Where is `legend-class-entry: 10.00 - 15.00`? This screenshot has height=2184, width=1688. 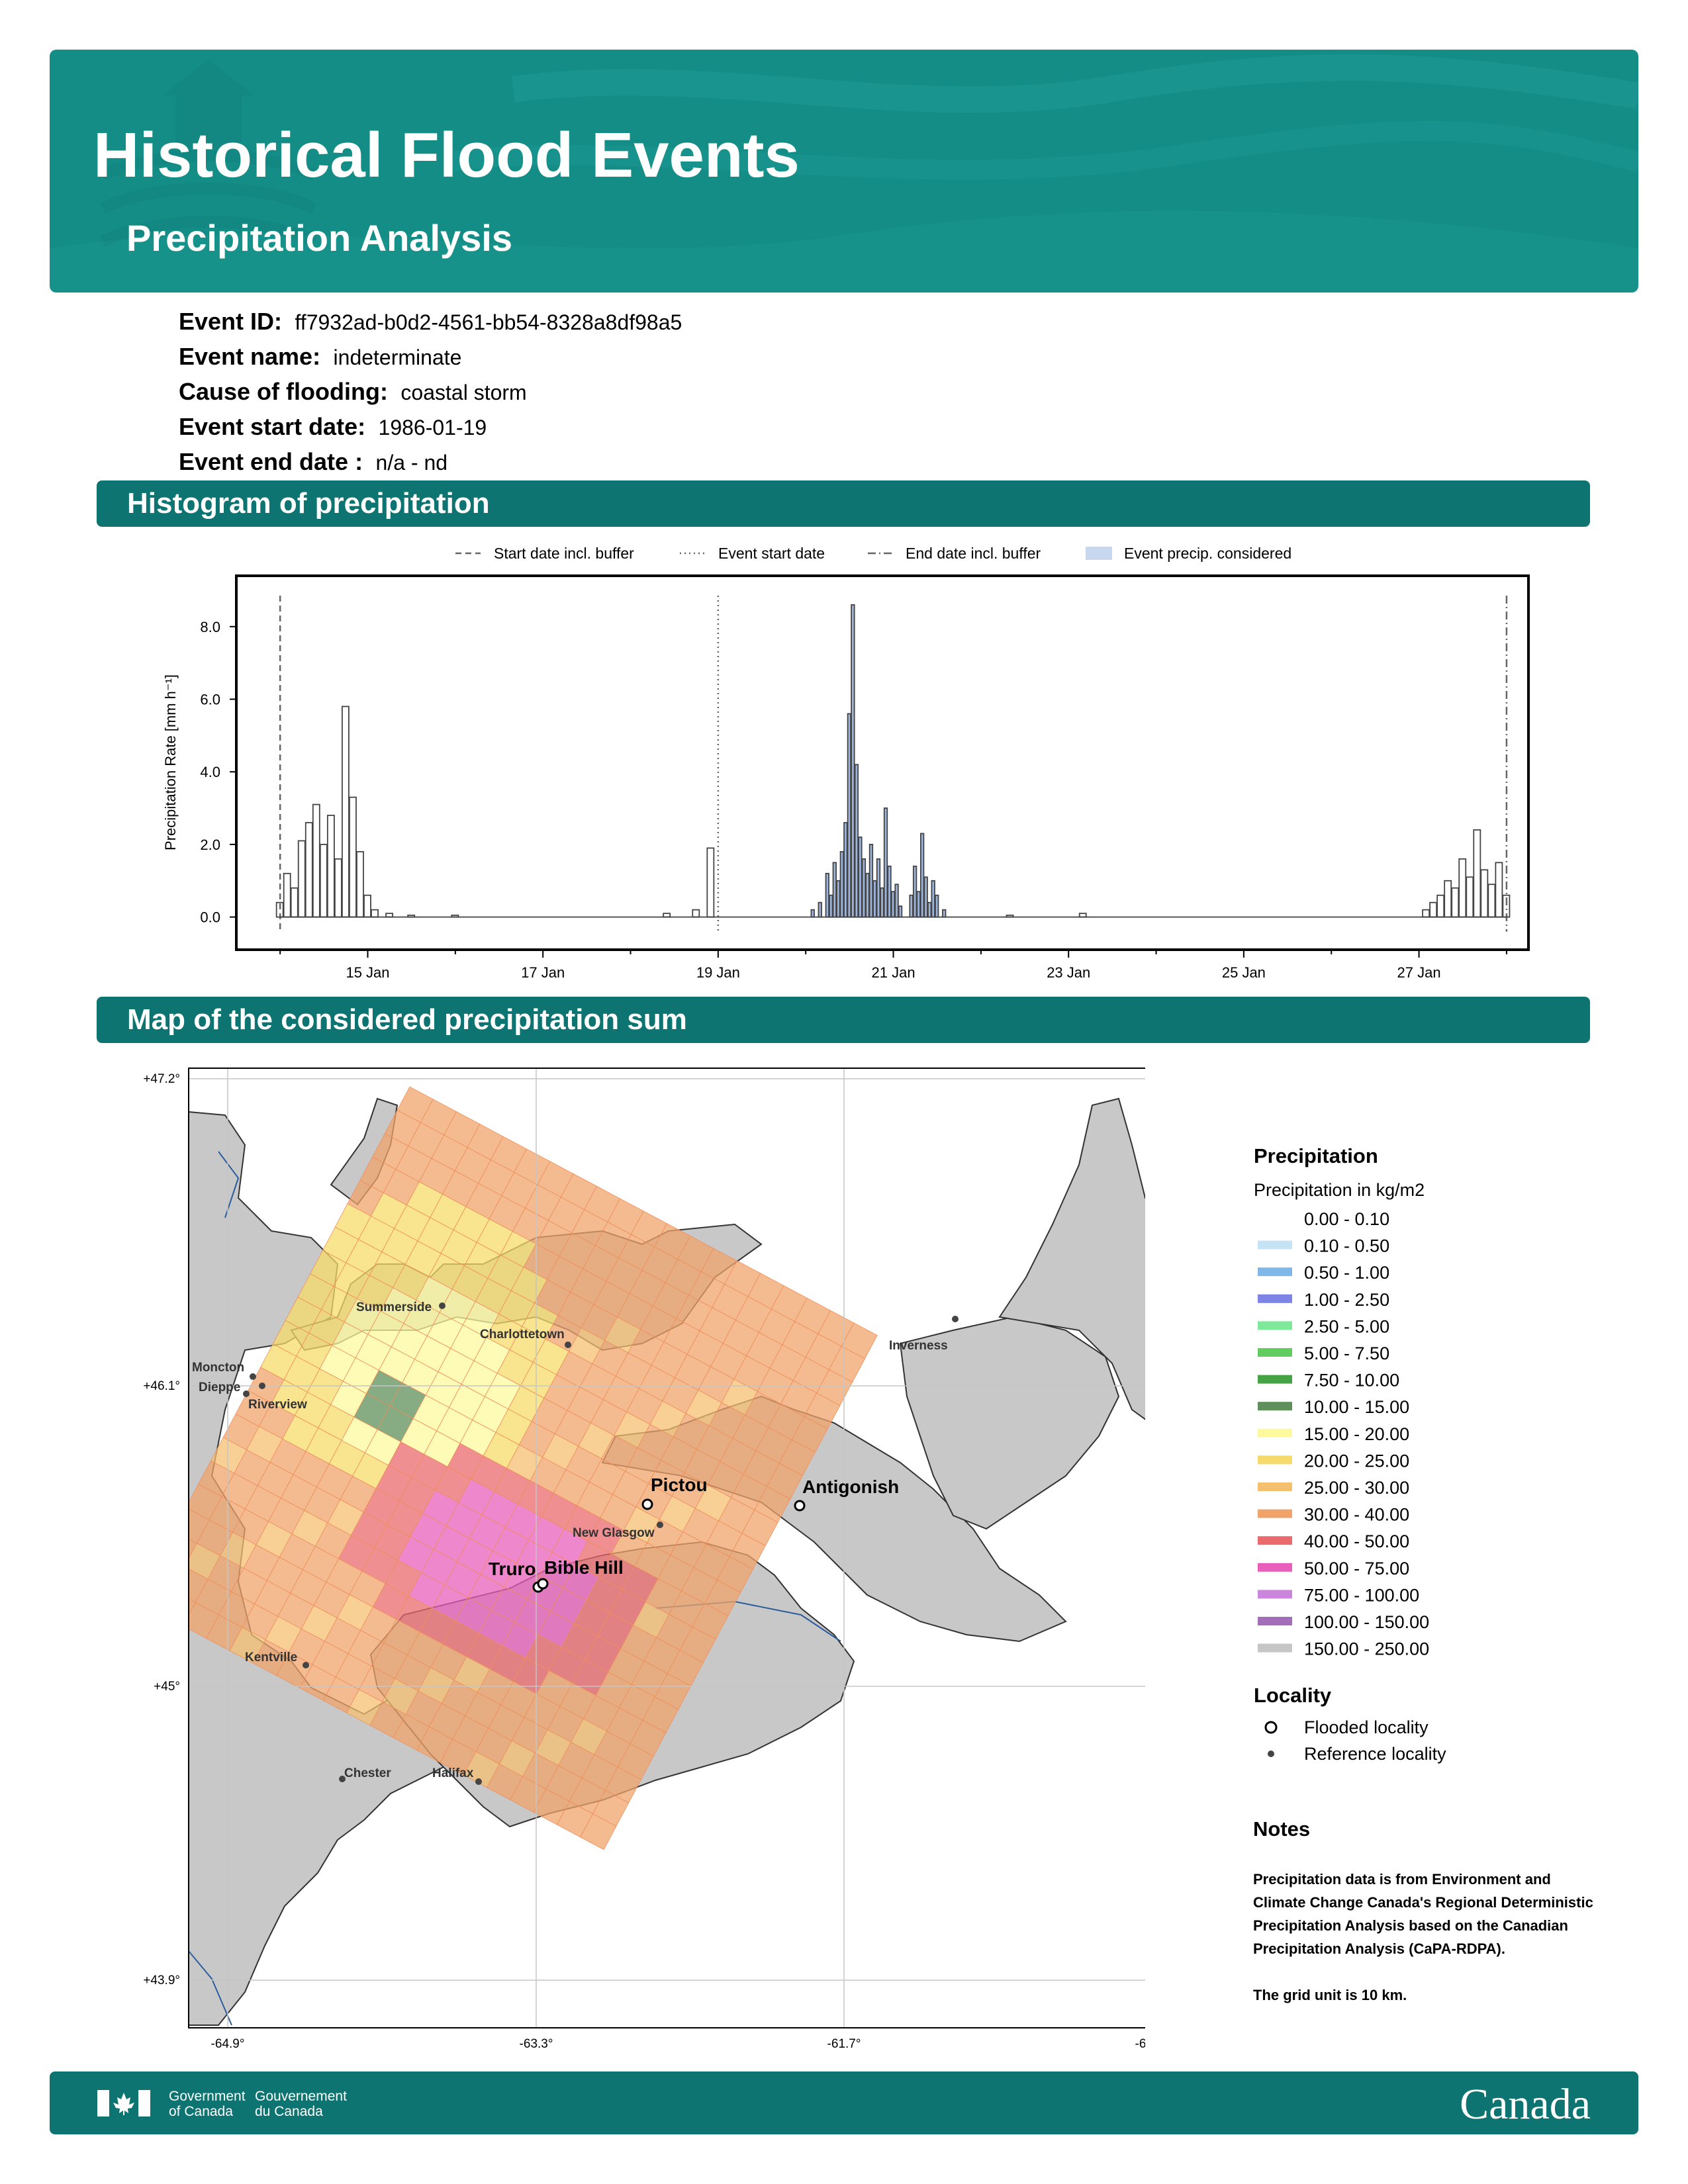 legend-class-entry: 10.00 - 15.00 is located at coordinates (1333, 1407).